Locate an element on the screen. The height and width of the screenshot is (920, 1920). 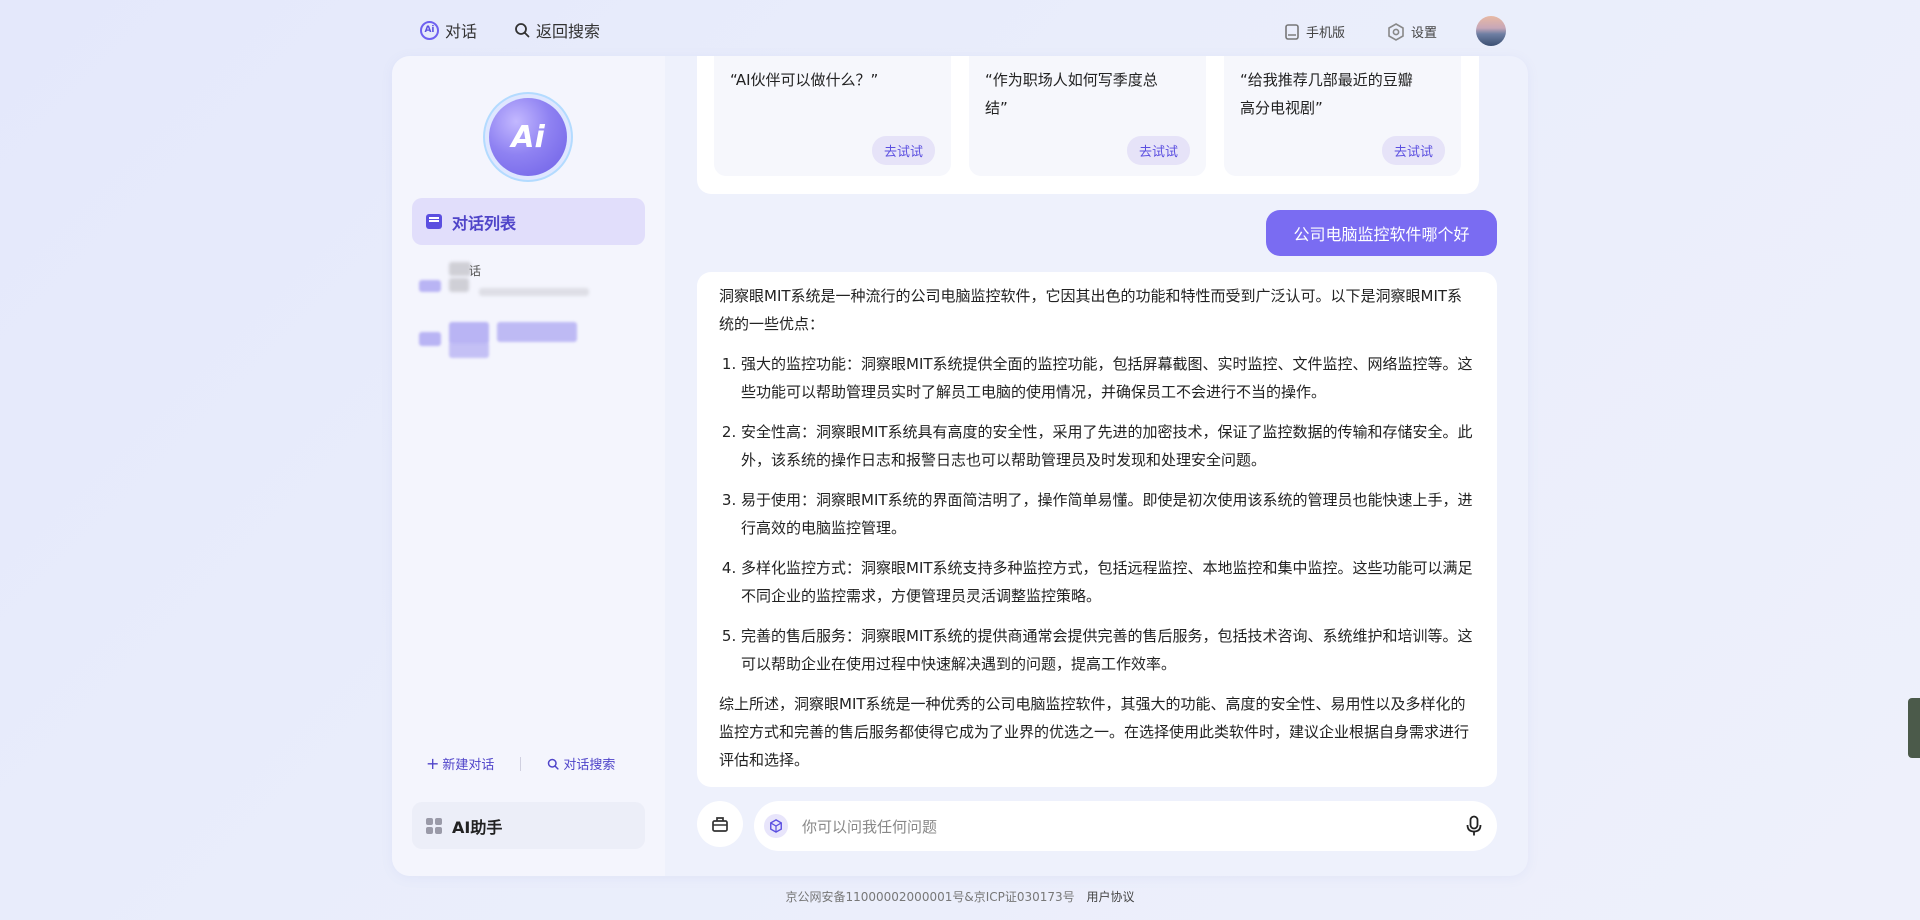
back-search-label: 返回搜索 is located at coordinates (568, 31).